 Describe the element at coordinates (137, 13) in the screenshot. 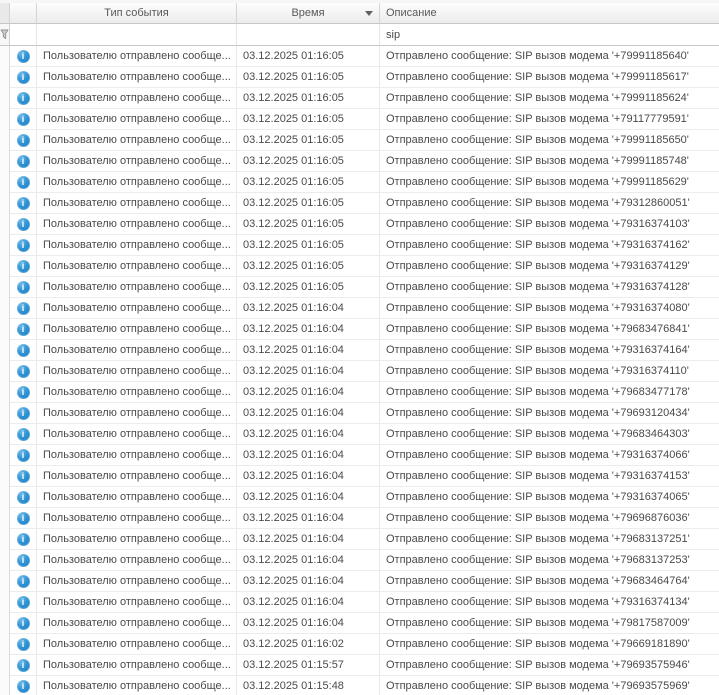

I see `column-header-event-type: Тип события` at that location.